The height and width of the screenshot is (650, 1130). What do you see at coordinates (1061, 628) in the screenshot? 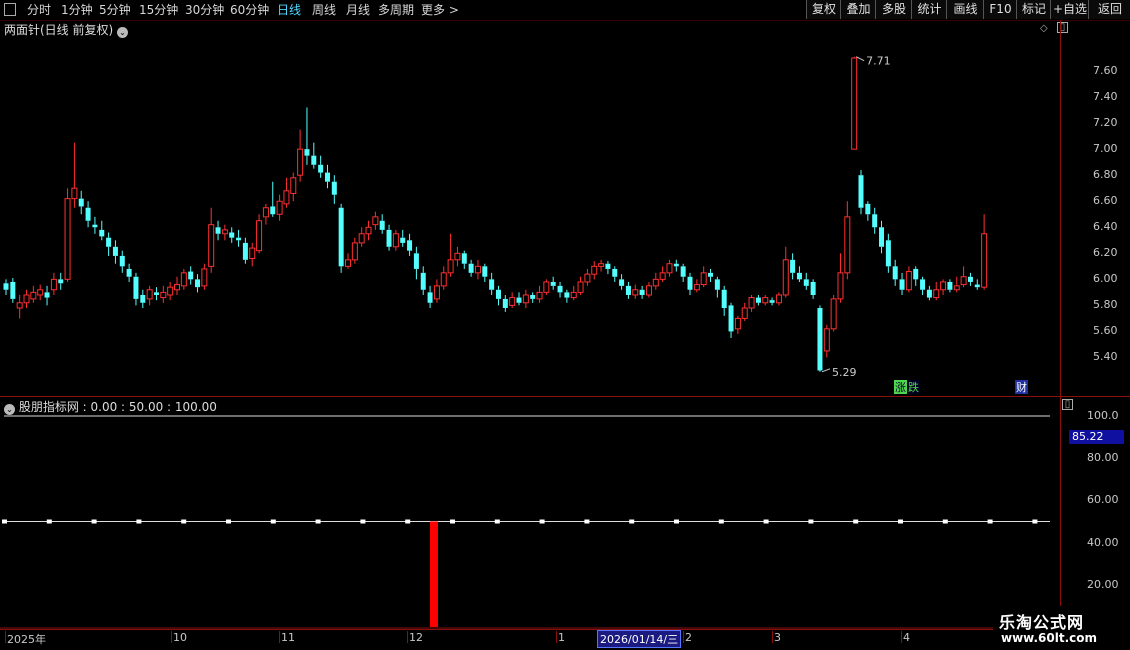
I see `watermark-logo: 乐淘公式网 www.60lt.com` at bounding box center [1061, 628].